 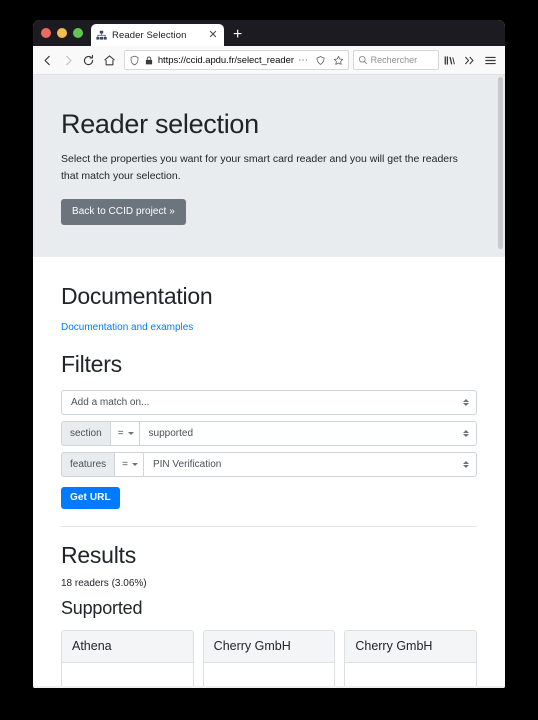 What do you see at coordinates (269, 687) in the screenshot?
I see `window-bottom-edge` at bounding box center [269, 687].